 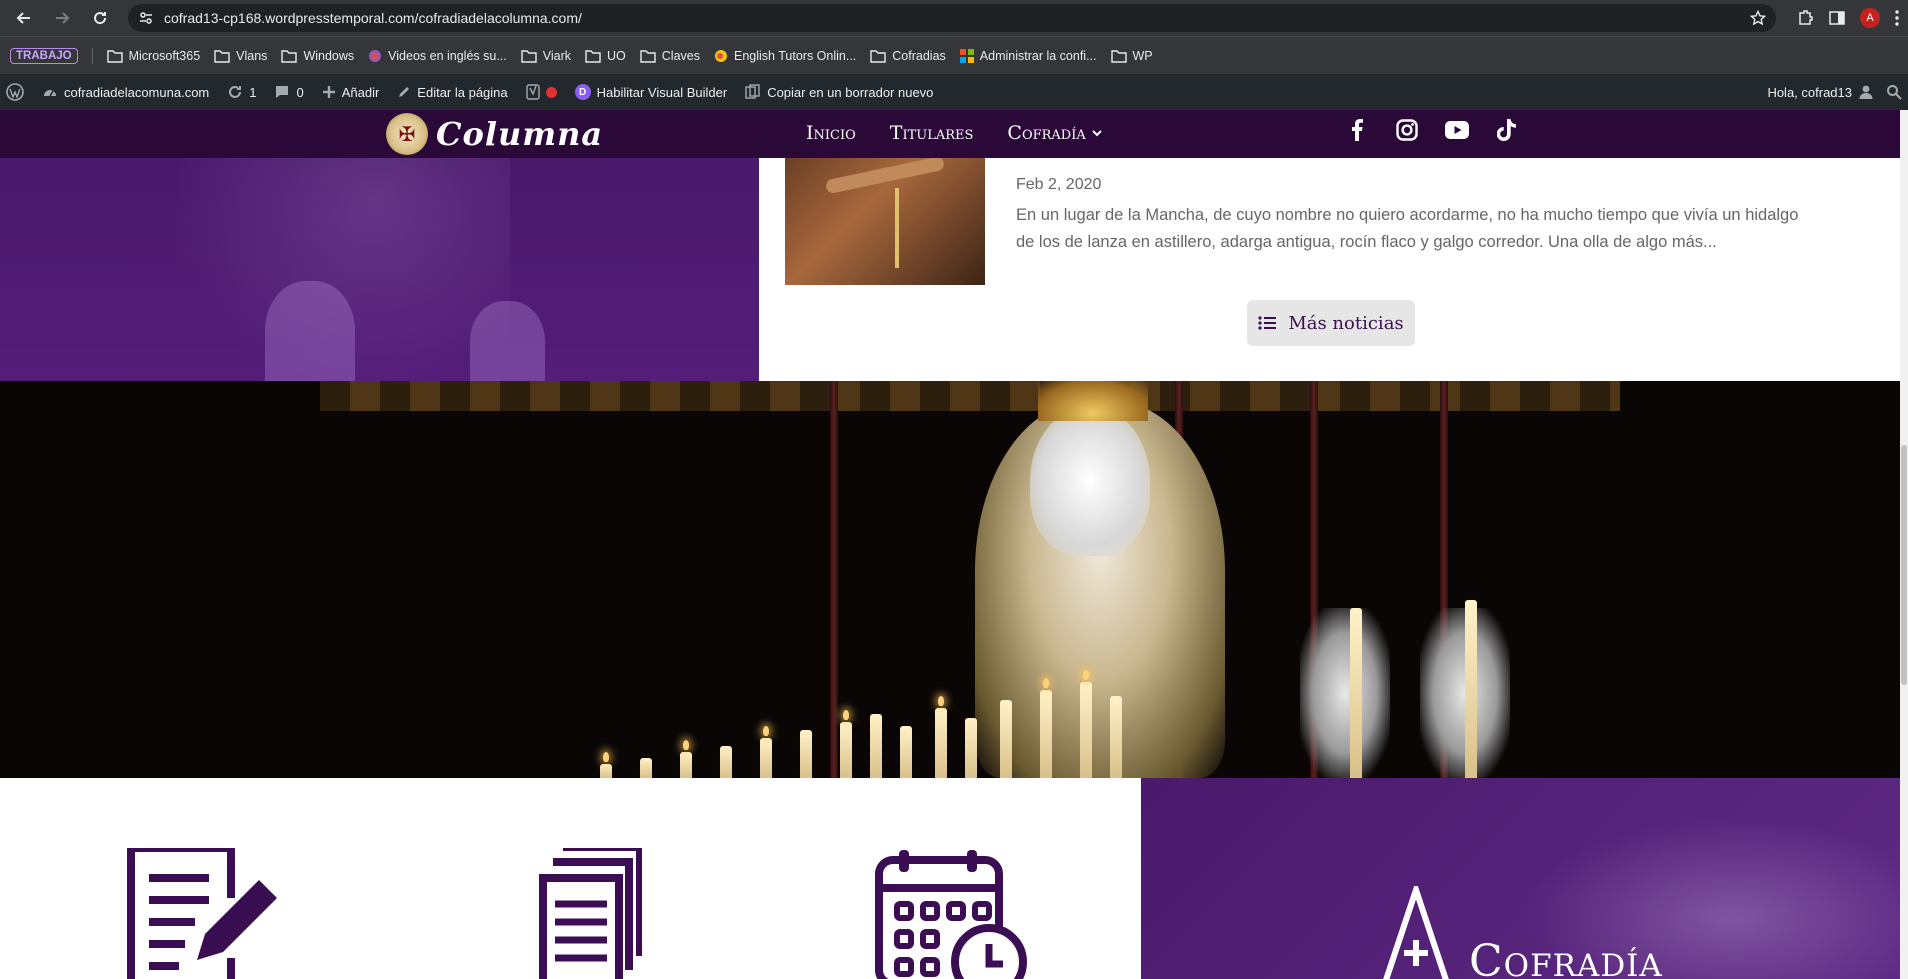 What do you see at coordinates (952, 913) in the screenshot?
I see `calendar-clock-icon` at bounding box center [952, 913].